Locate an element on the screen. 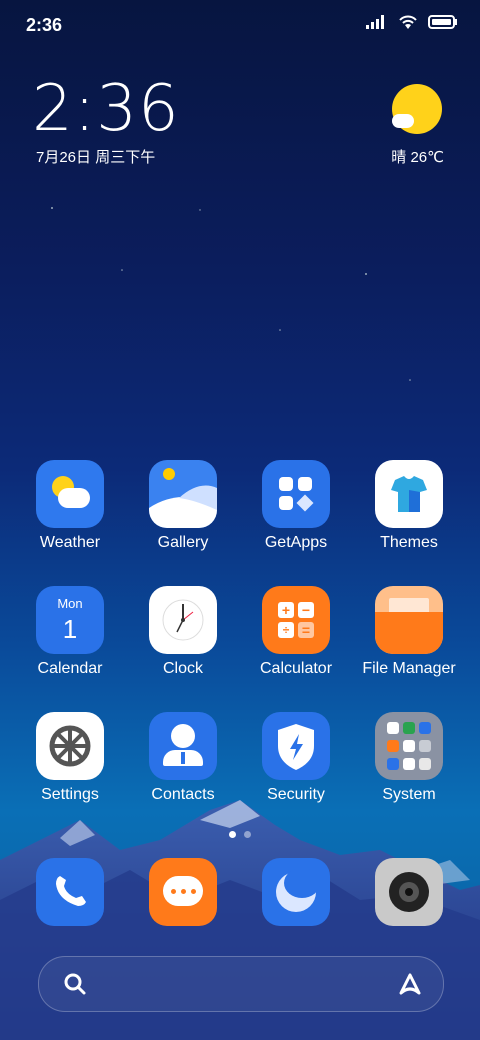 The height and width of the screenshot is (1040, 480). browser-icon is located at coordinates (296, 892).